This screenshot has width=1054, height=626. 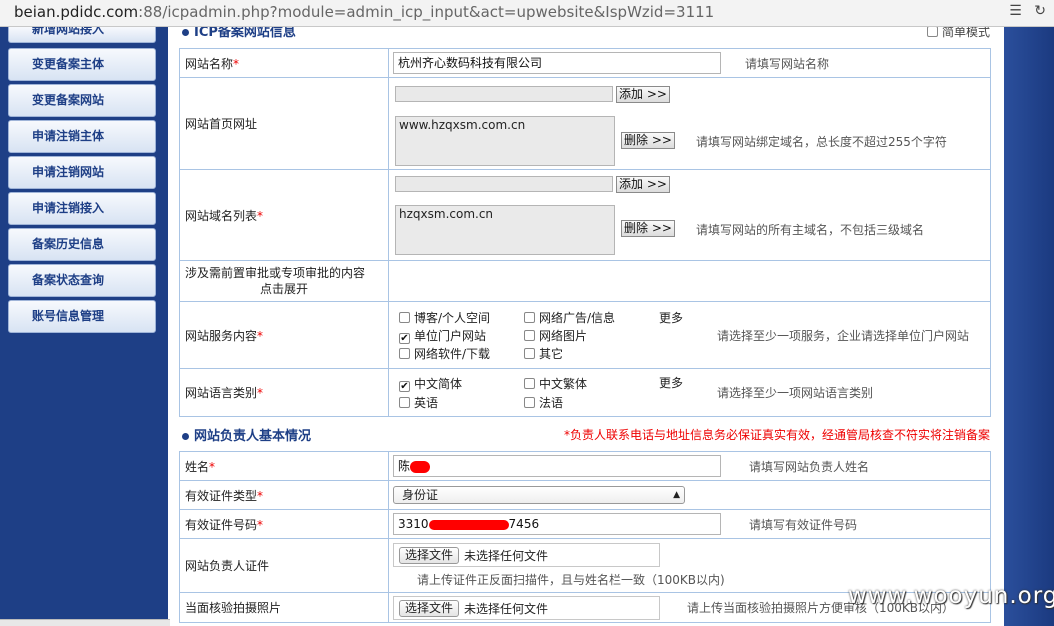 I want to click on site-name-input: 杭州齐心数码科技有限公司, so click(x=557, y=63).